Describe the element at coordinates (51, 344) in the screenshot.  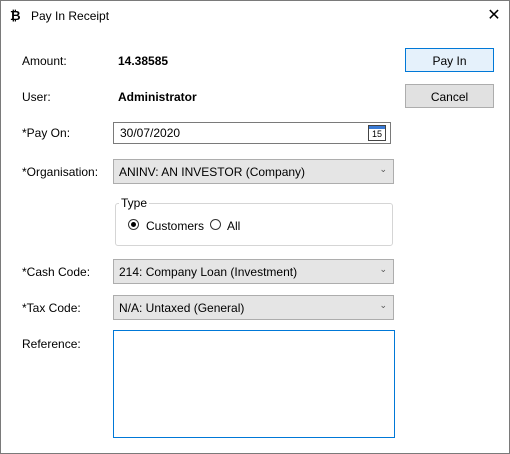
I see `reference-label: Reference:` at that location.